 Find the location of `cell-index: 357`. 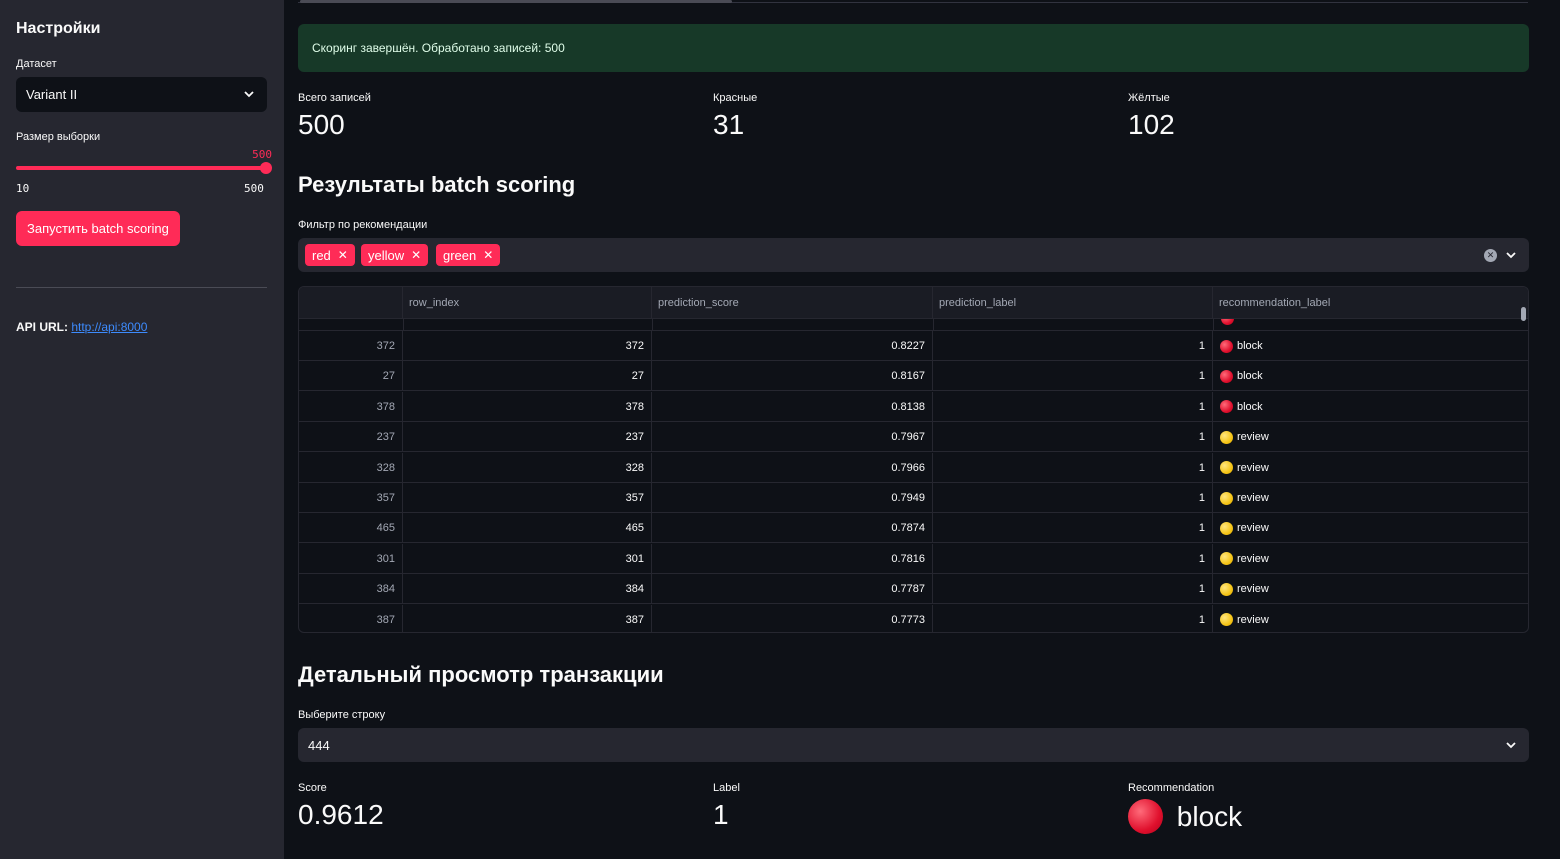

cell-index: 357 is located at coordinates (351, 498).